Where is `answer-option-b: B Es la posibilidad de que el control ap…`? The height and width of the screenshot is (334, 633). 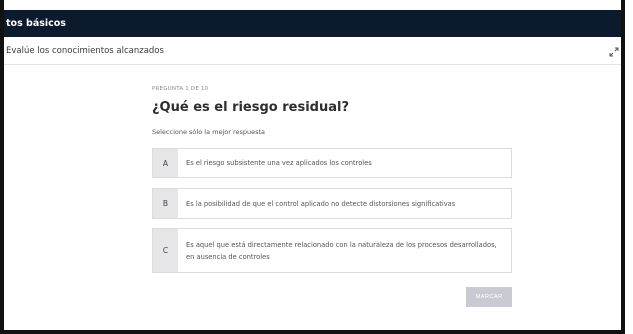 answer-option-b: B Es la posibilidad de que el control ap… is located at coordinates (332, 203).